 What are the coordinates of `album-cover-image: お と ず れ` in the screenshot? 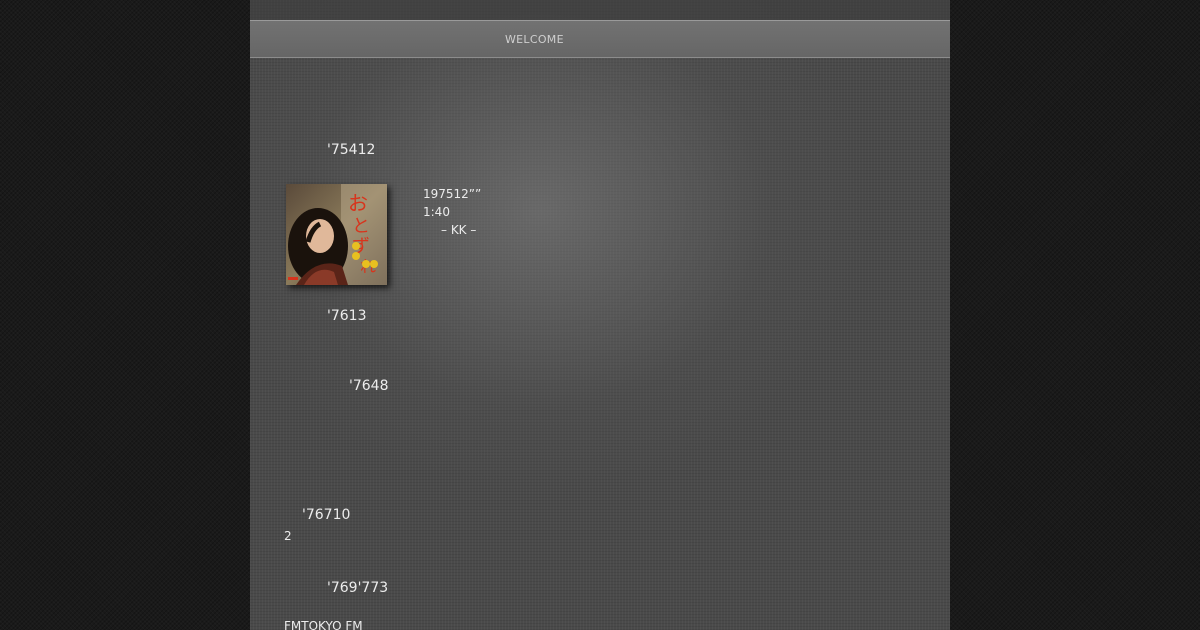 It's located at (336, 234).